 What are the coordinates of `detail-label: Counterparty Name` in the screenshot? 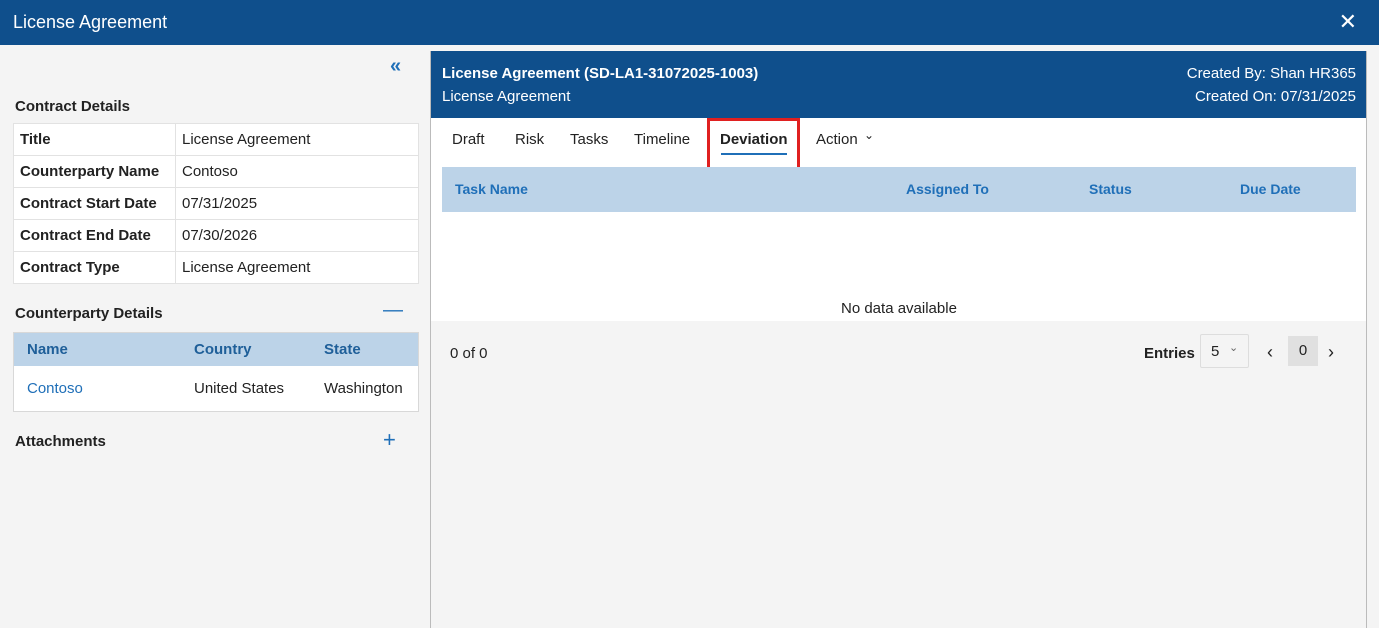 It's located at (94, 171).